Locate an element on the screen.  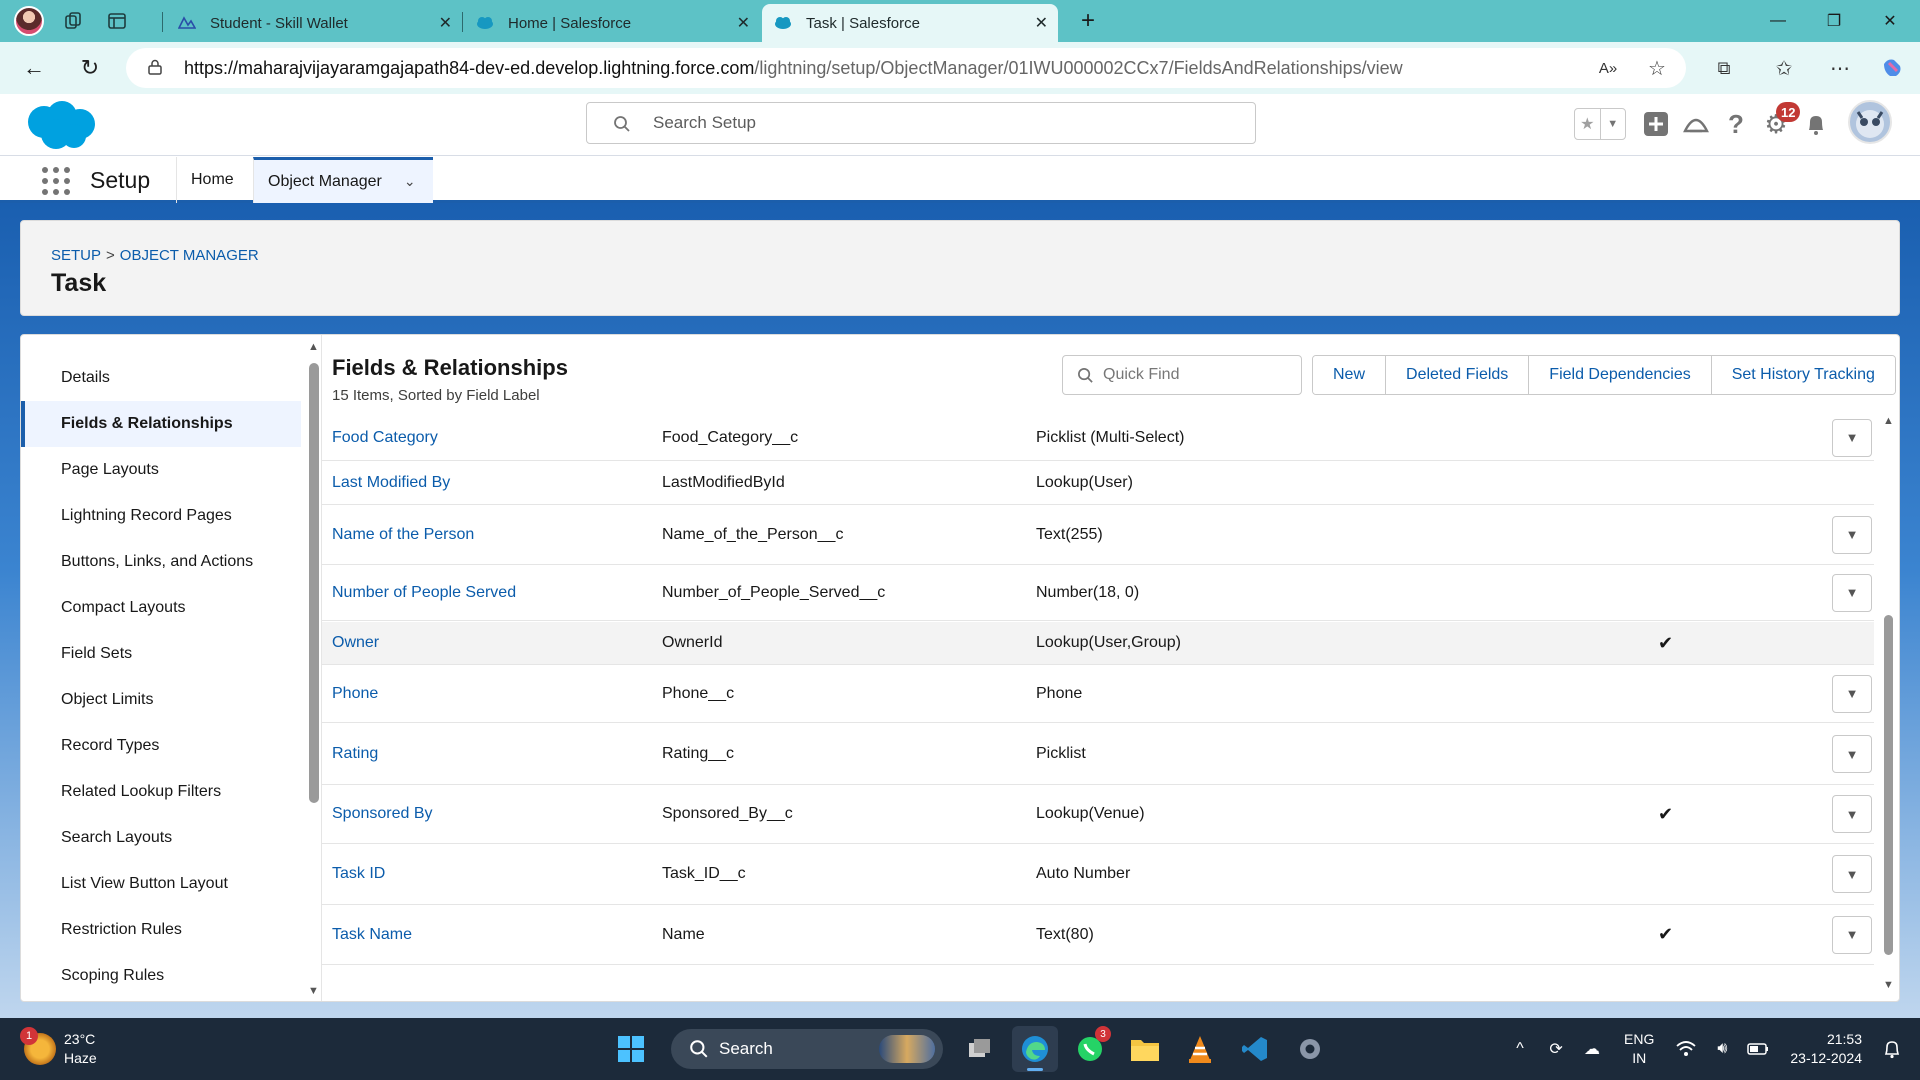
favorite-star-icon: ☆ is located at coordinates (1657, 68).